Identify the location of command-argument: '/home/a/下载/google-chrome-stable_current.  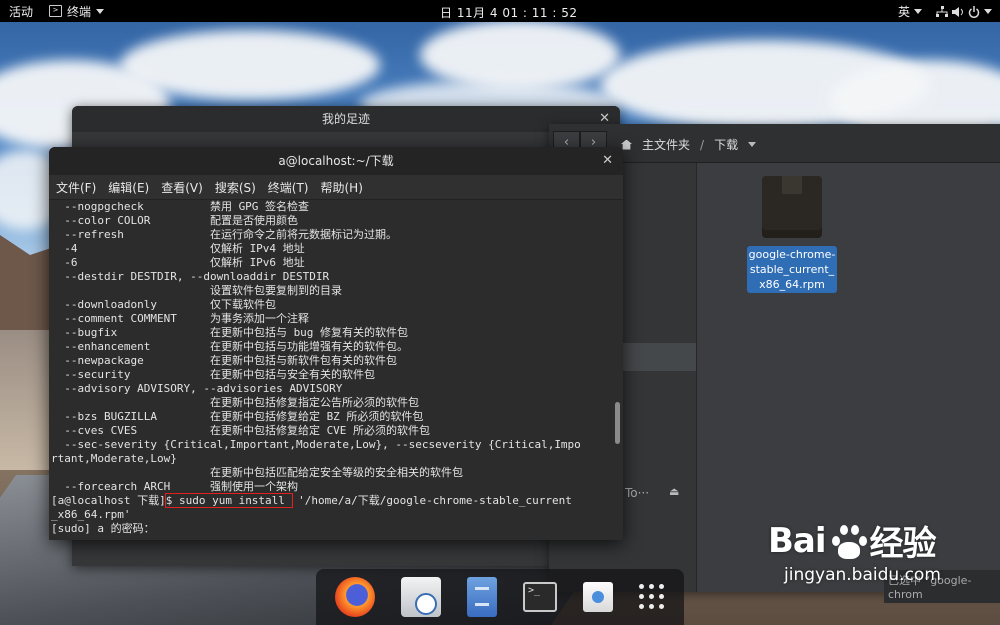
(431, 500).